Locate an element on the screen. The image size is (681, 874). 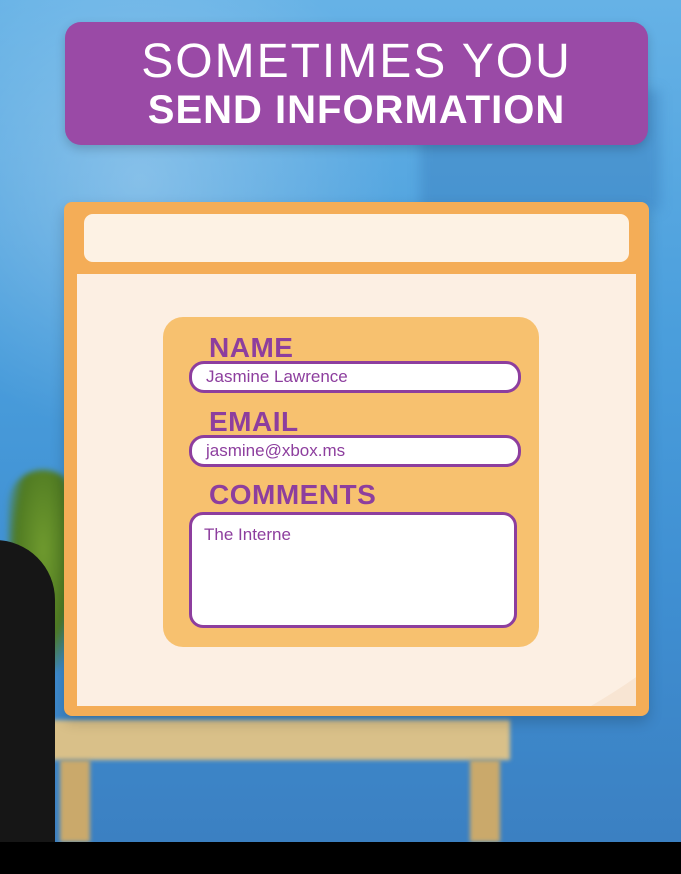
presenter-silhouette is located at coordinates (27, 691).